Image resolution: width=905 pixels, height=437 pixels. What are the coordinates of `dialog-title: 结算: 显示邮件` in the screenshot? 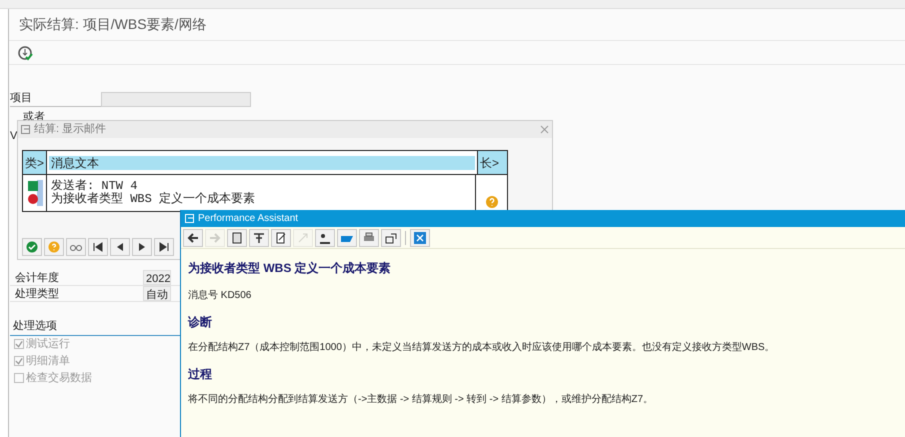 It's located at (70, 130).